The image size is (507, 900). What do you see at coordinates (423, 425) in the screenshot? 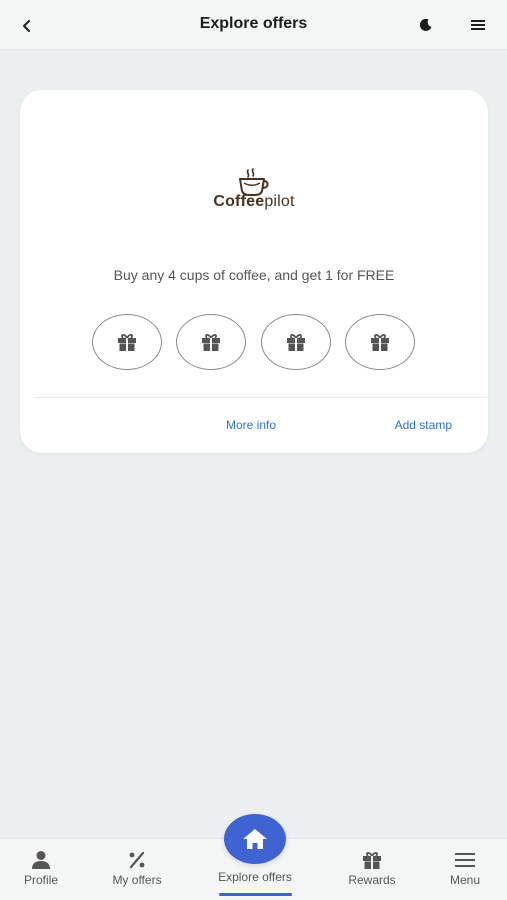
I see `add-stamp-link: Add stamp` at bounding box center [423, 425].